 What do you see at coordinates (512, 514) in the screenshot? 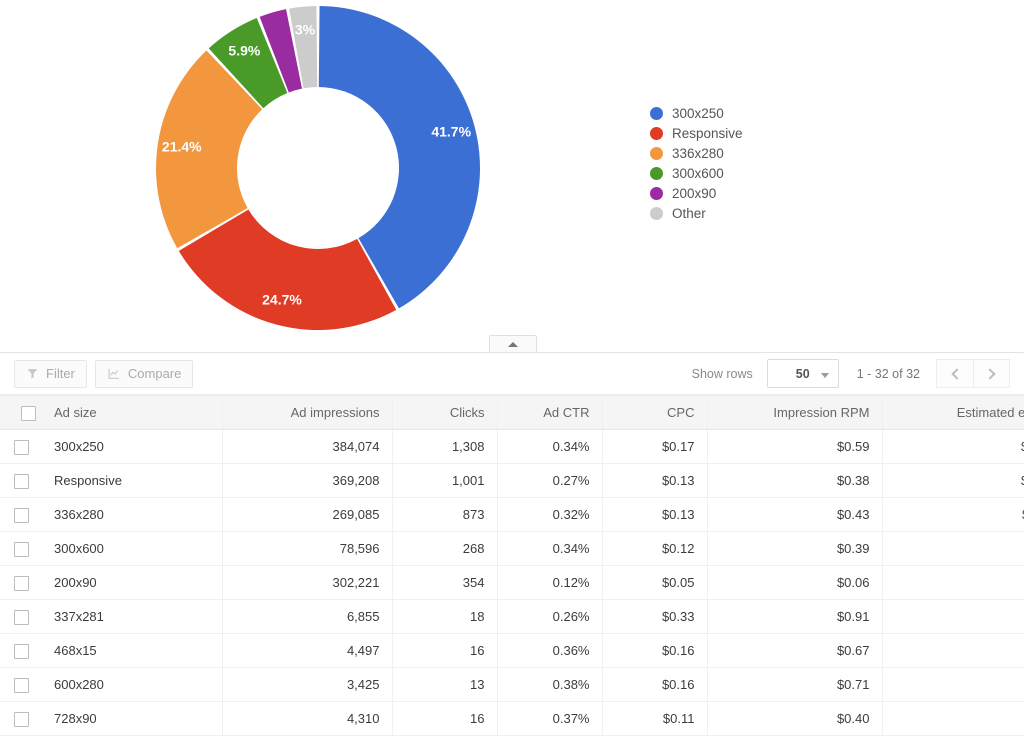
I see `table-row: 336x280269,0858730.32%$0.13$0.43$115.21` at bounding box center [512, 514].